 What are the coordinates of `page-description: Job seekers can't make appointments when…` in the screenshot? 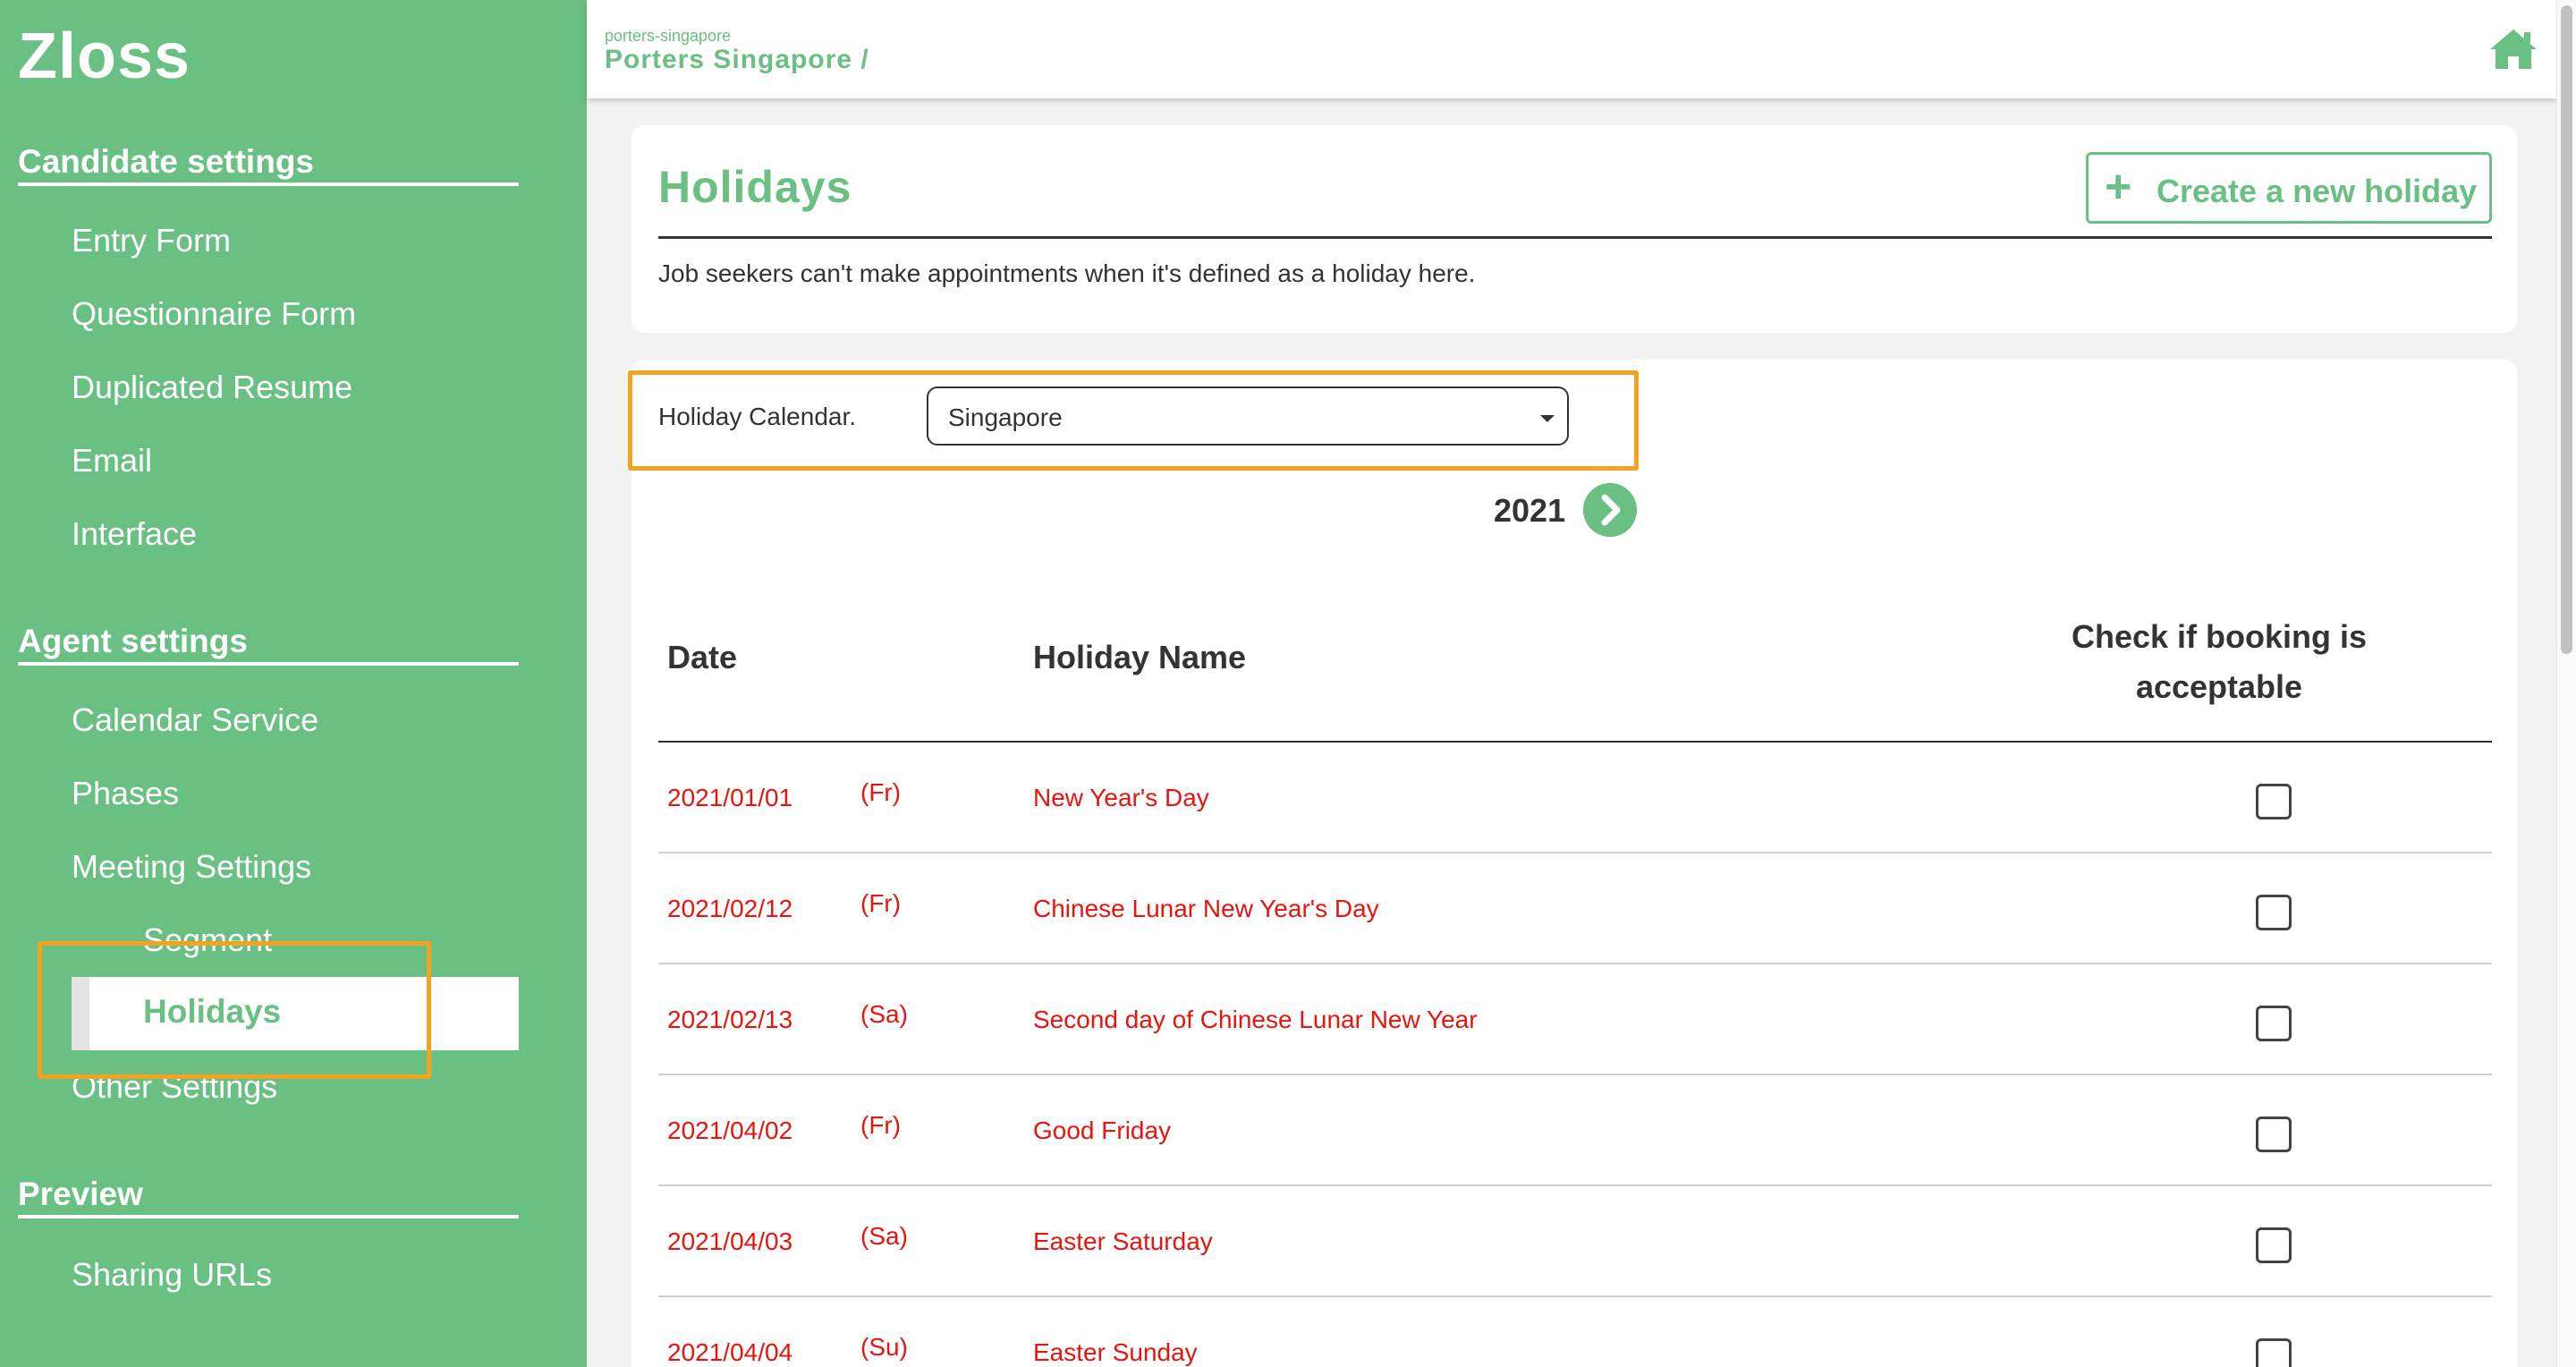 It's located at (1067, 273).